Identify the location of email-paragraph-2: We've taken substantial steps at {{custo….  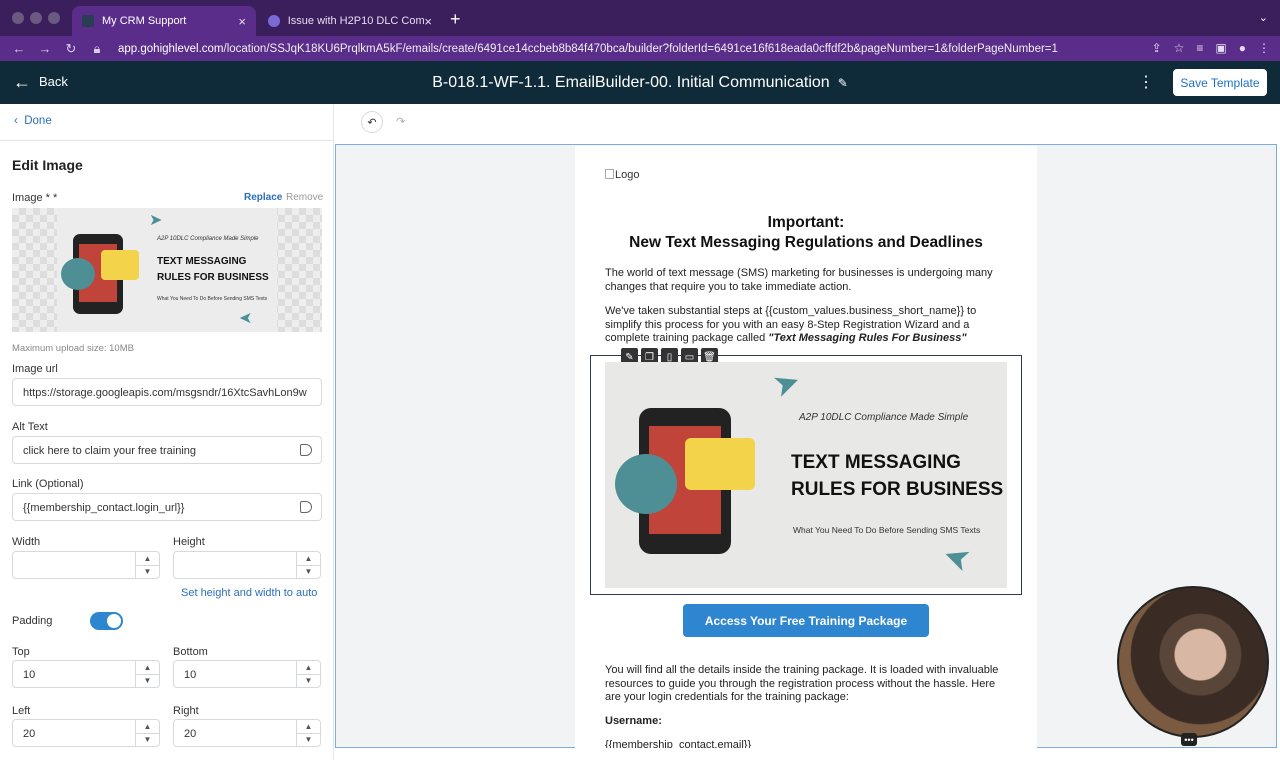
(805, 325).